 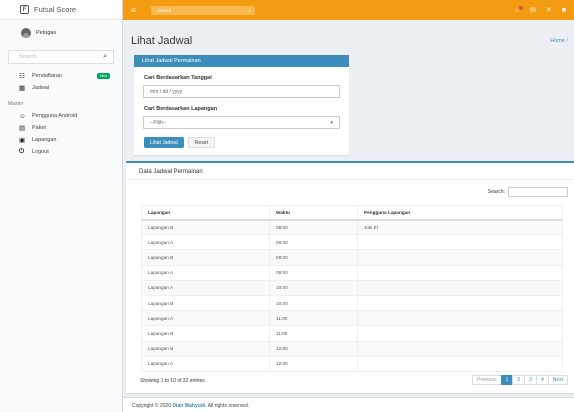 I want to click on sidebar-item-pengguna: ☺ Pengguna Android, so click(x=61, y=116).